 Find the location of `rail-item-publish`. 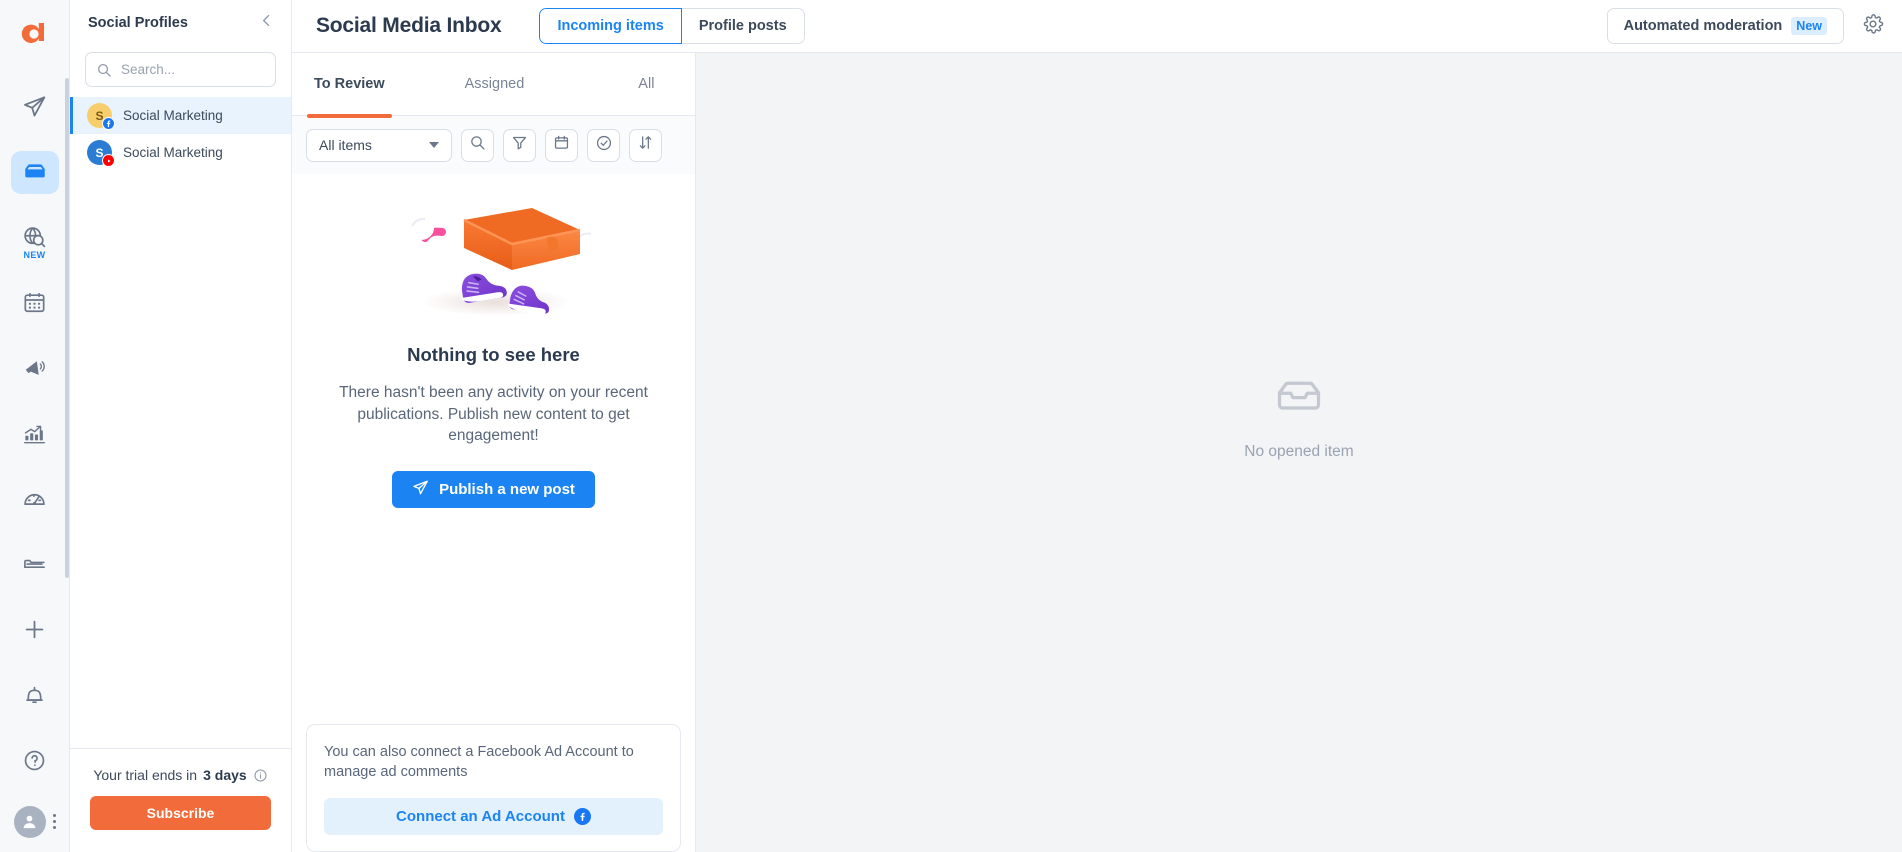

rail-item-publish is located at coordinates (35, 106).